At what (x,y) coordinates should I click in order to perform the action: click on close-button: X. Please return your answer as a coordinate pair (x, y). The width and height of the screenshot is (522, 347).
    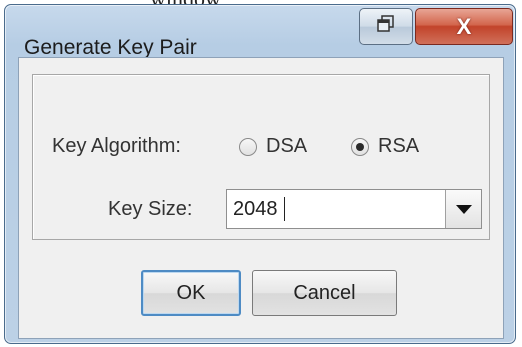
    Looking at the image, I should click on (464, 26).